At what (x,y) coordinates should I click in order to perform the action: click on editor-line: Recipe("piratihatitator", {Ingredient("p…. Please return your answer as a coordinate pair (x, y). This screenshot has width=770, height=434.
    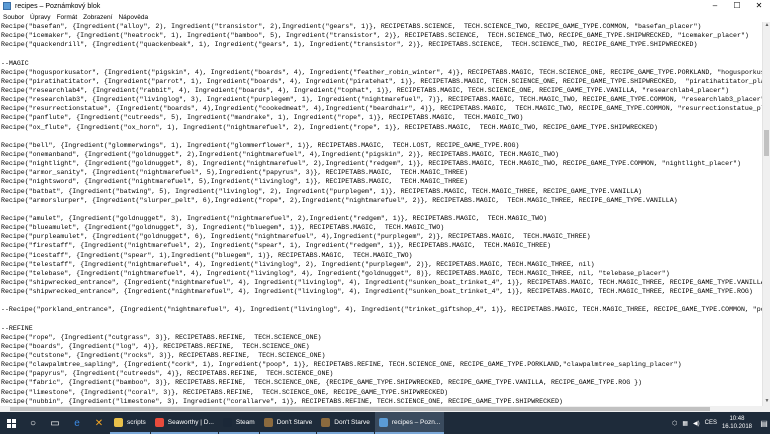
    Looking at the image, I should click on (381, 81).